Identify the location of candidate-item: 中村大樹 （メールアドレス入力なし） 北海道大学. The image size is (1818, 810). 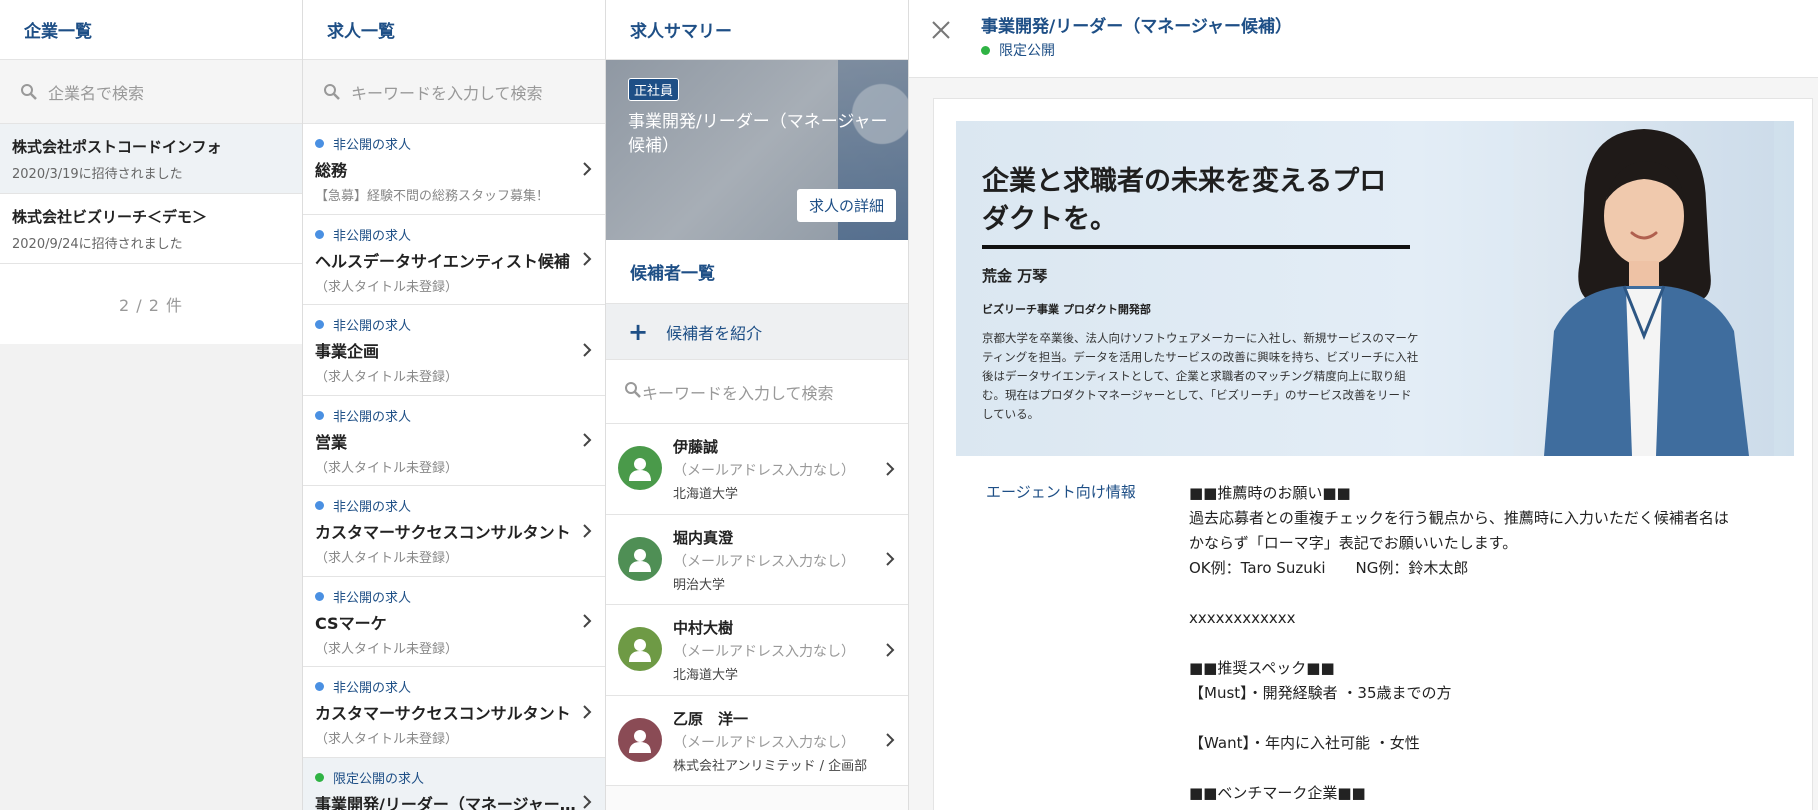
(757, 650).